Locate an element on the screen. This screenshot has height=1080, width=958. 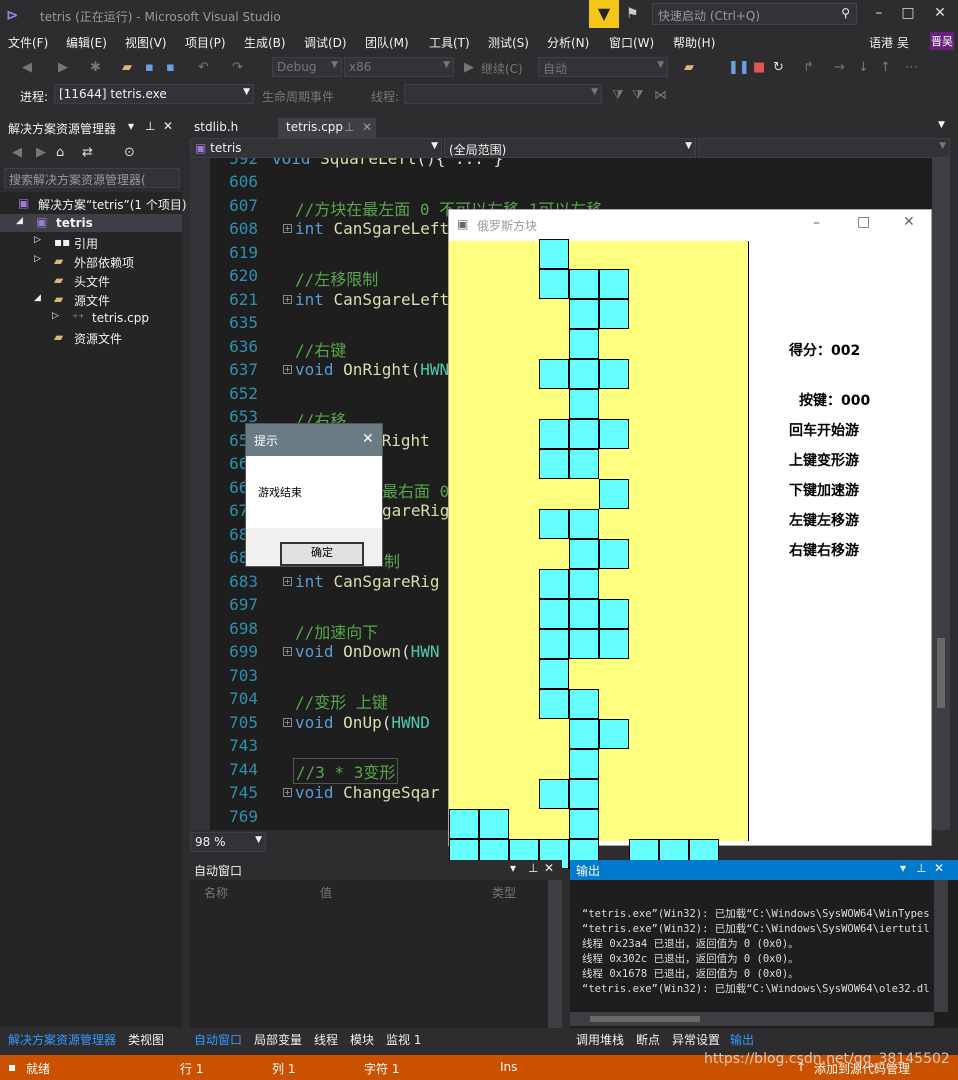
ok-button: 确定 is located at coordinates (322, 554).